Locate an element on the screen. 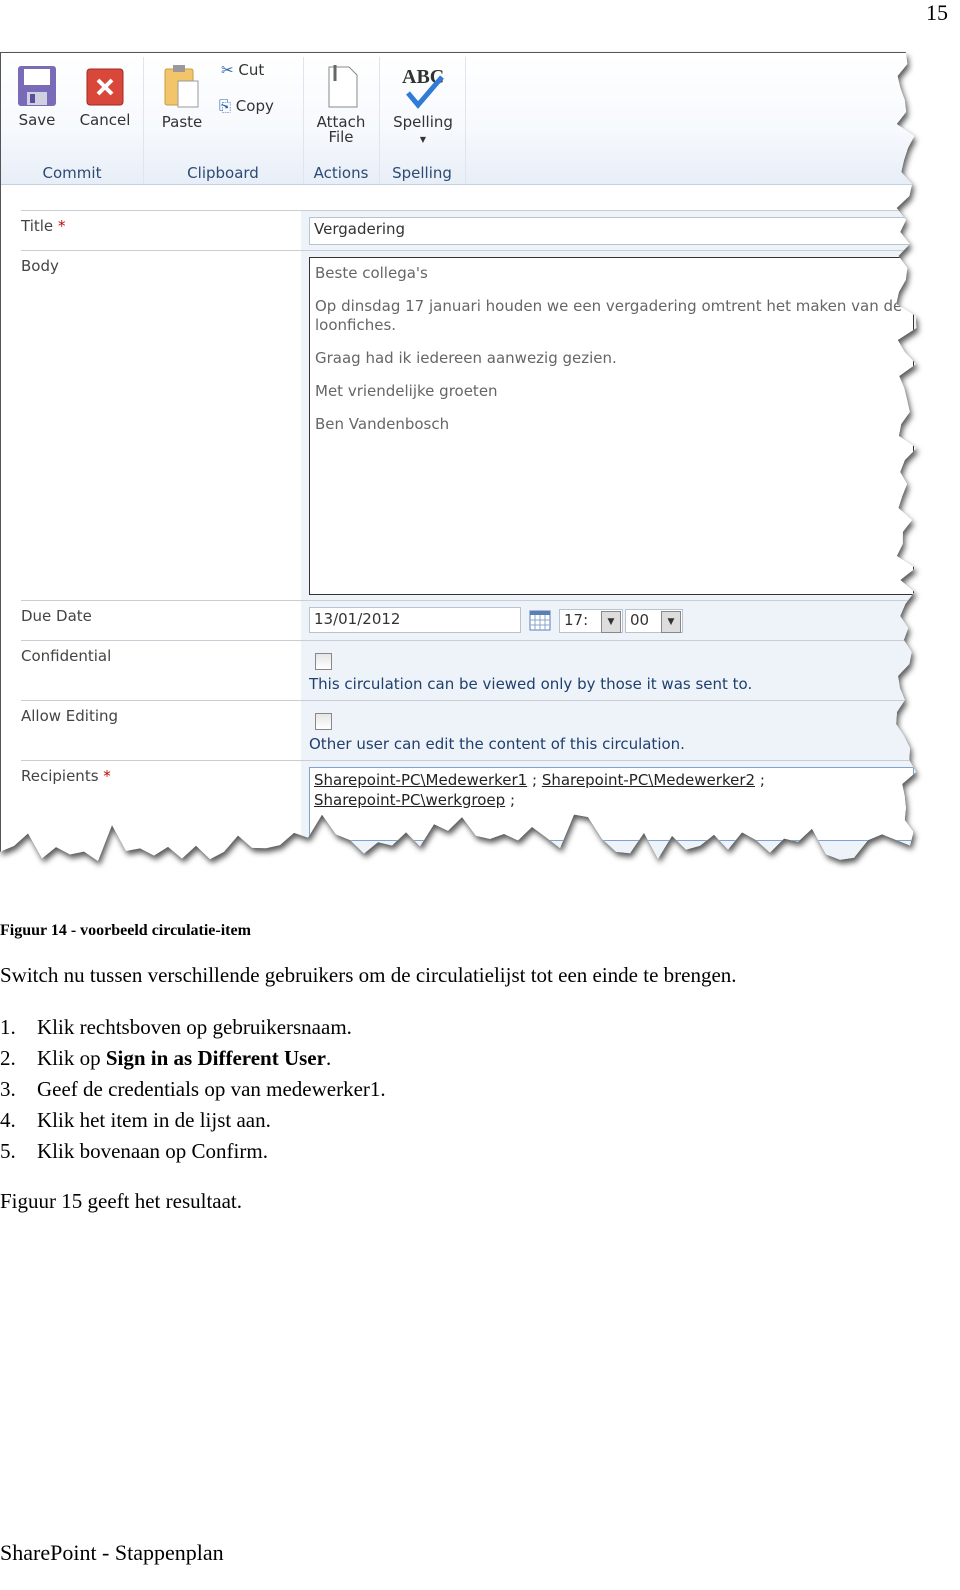 The image size is (960, 1590). title-row: Title * Vergadering is located at coordinates (469, 230).